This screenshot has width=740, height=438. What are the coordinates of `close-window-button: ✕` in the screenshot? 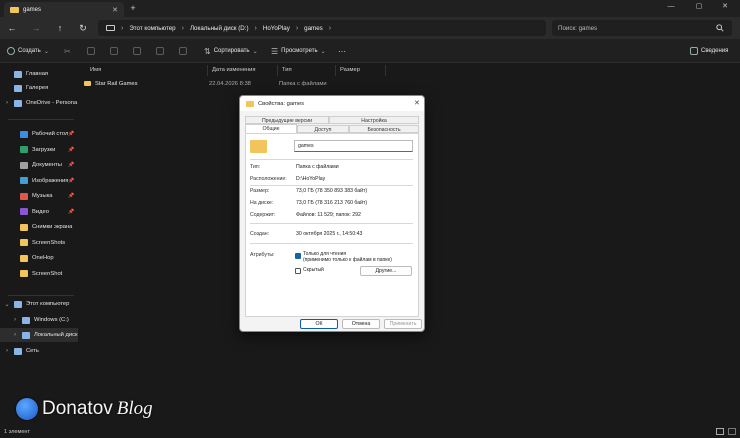 It's located at (725, 7).